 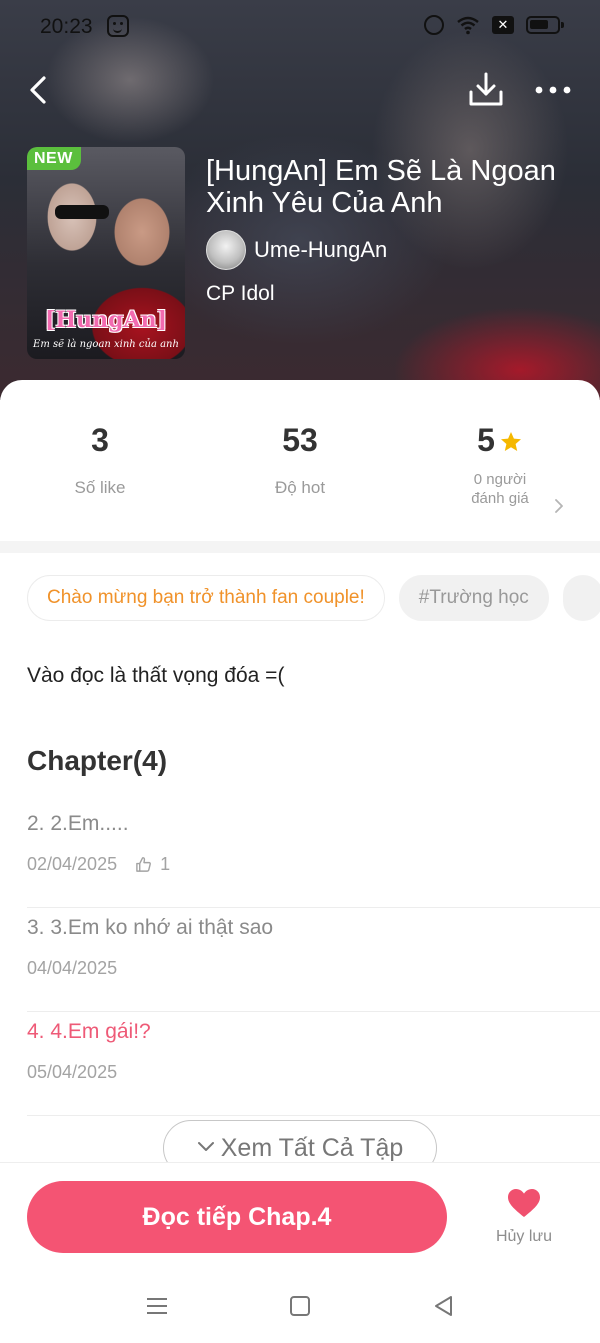 I want to click on cover-subtitle: Em sẽ là ngoan xinh của anh, so click(x=106, y=344).